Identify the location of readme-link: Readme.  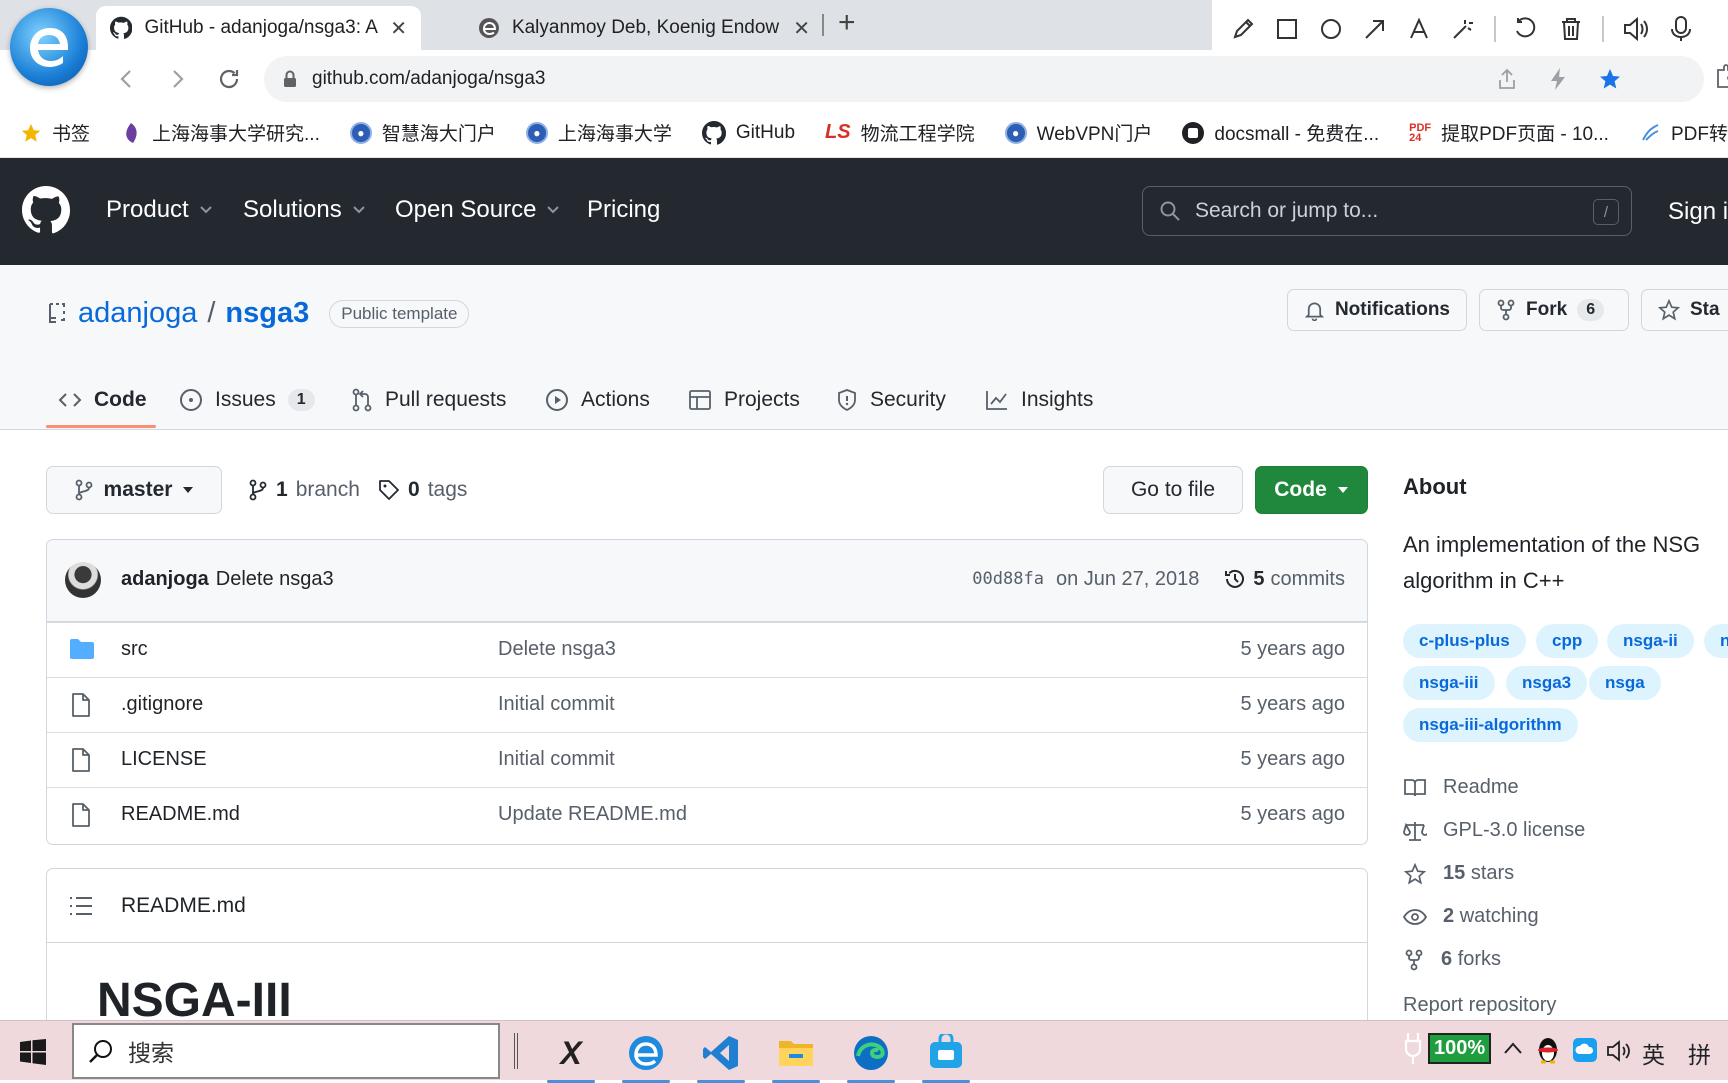
(1461, 787).